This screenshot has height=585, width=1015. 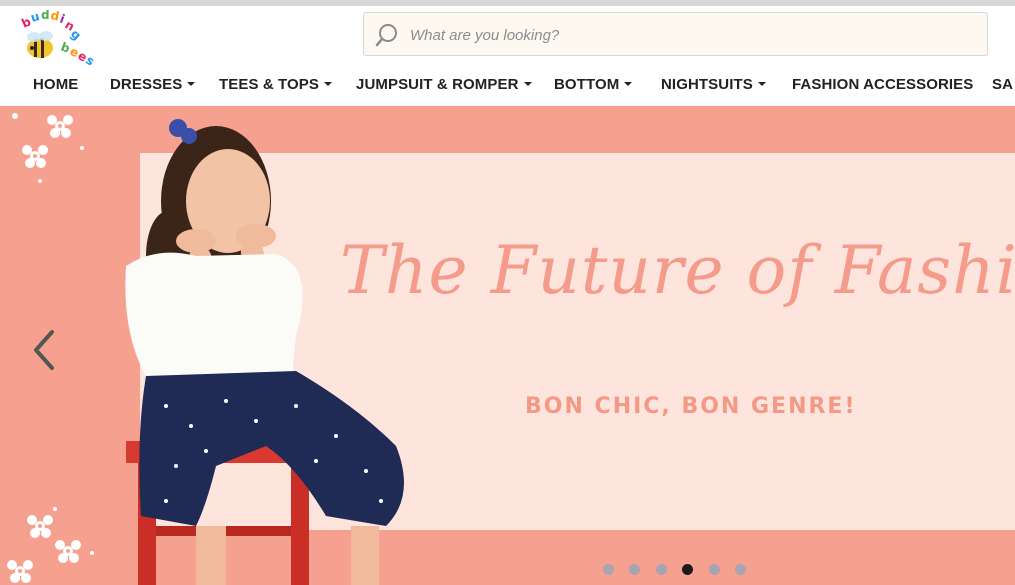 I want to click on nav-item-label: JUMPSUIT & ROMPER, so click(x=437, y=84).